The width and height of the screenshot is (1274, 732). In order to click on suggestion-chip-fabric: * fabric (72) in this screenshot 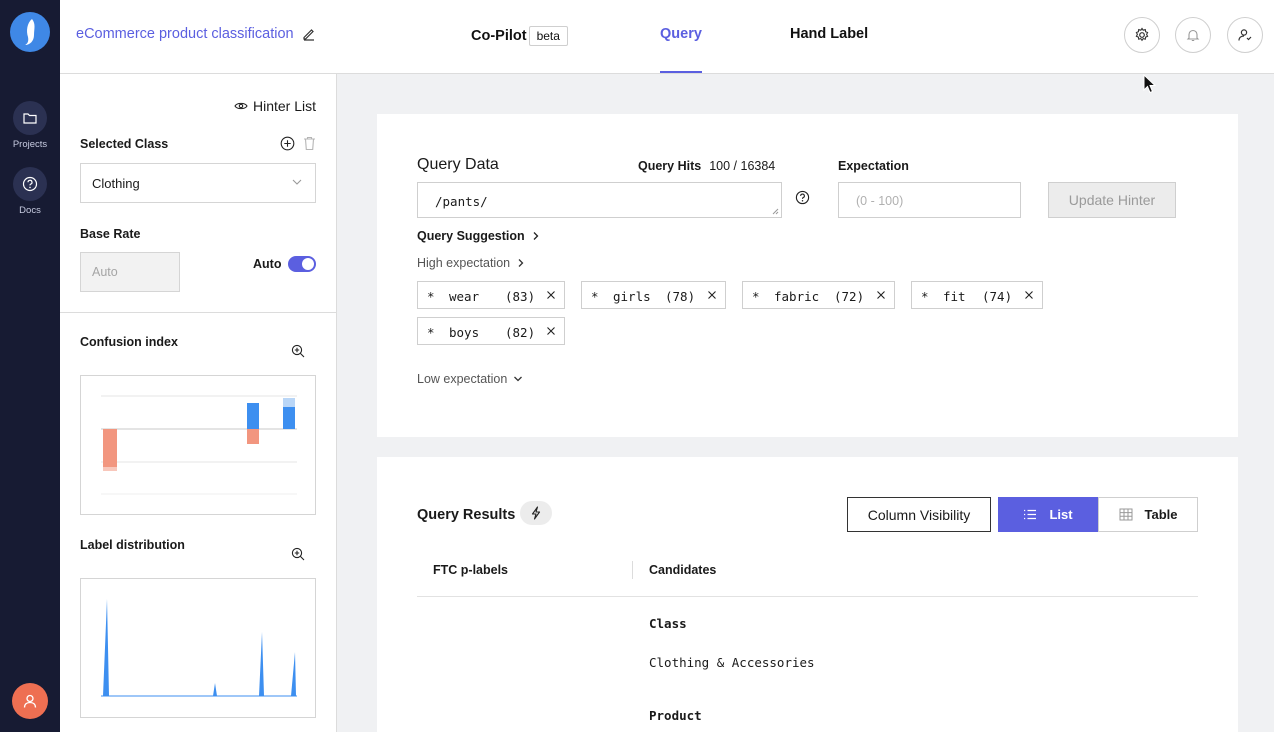, I will do `click(818, 295)`.